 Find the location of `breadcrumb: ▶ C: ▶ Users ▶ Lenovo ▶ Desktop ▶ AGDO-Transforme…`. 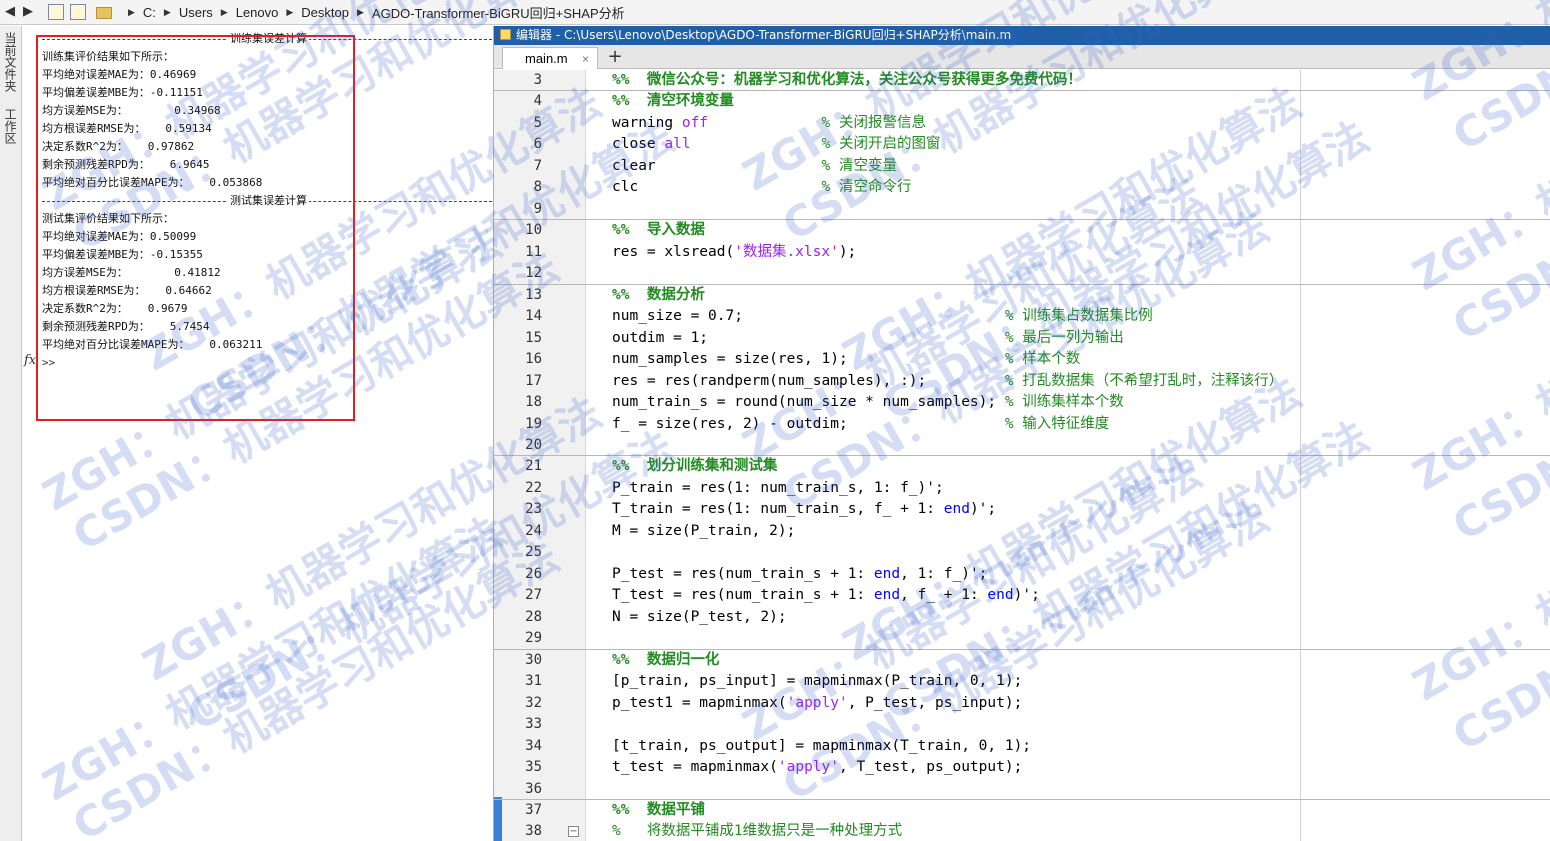

breadcrumb: ▶ C: ▶ Users ▶ Lenovo ▶ Desktop ▶ AGDO-Transforme… is located at coordinates (360, 12).